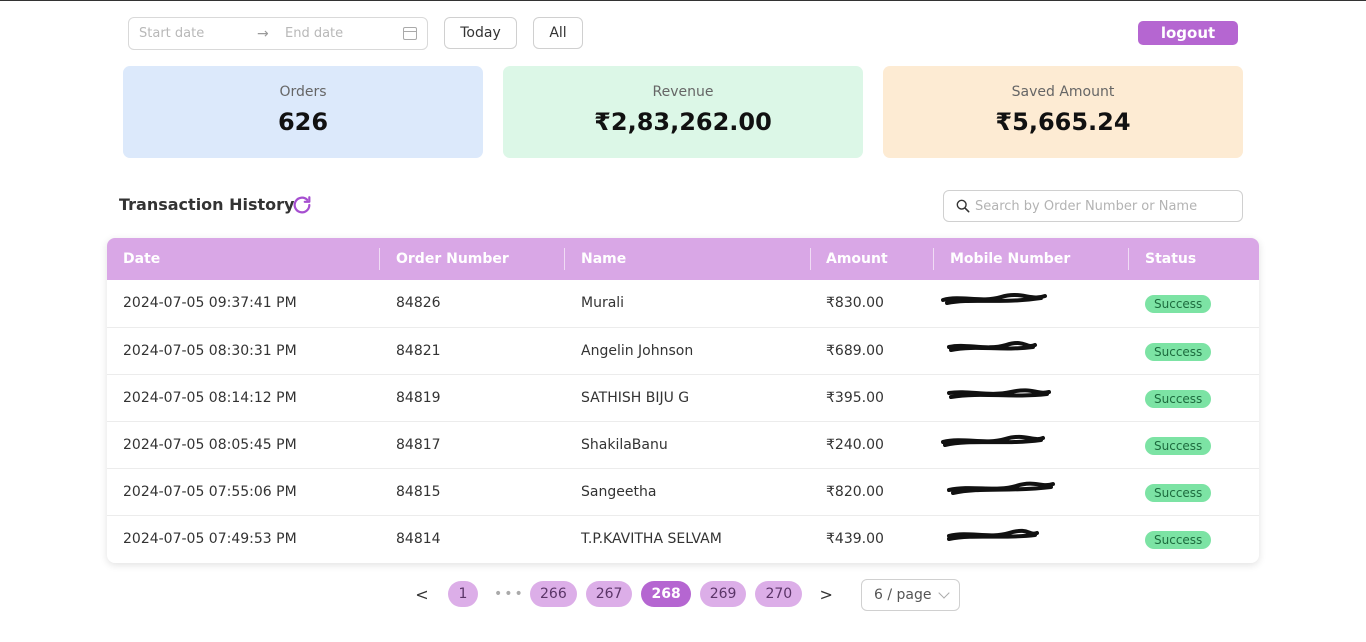 The image size is (1366, 642). I want to click on pagination: < 1 ••• 266 267 268 269 270 >, so click(624, 594).